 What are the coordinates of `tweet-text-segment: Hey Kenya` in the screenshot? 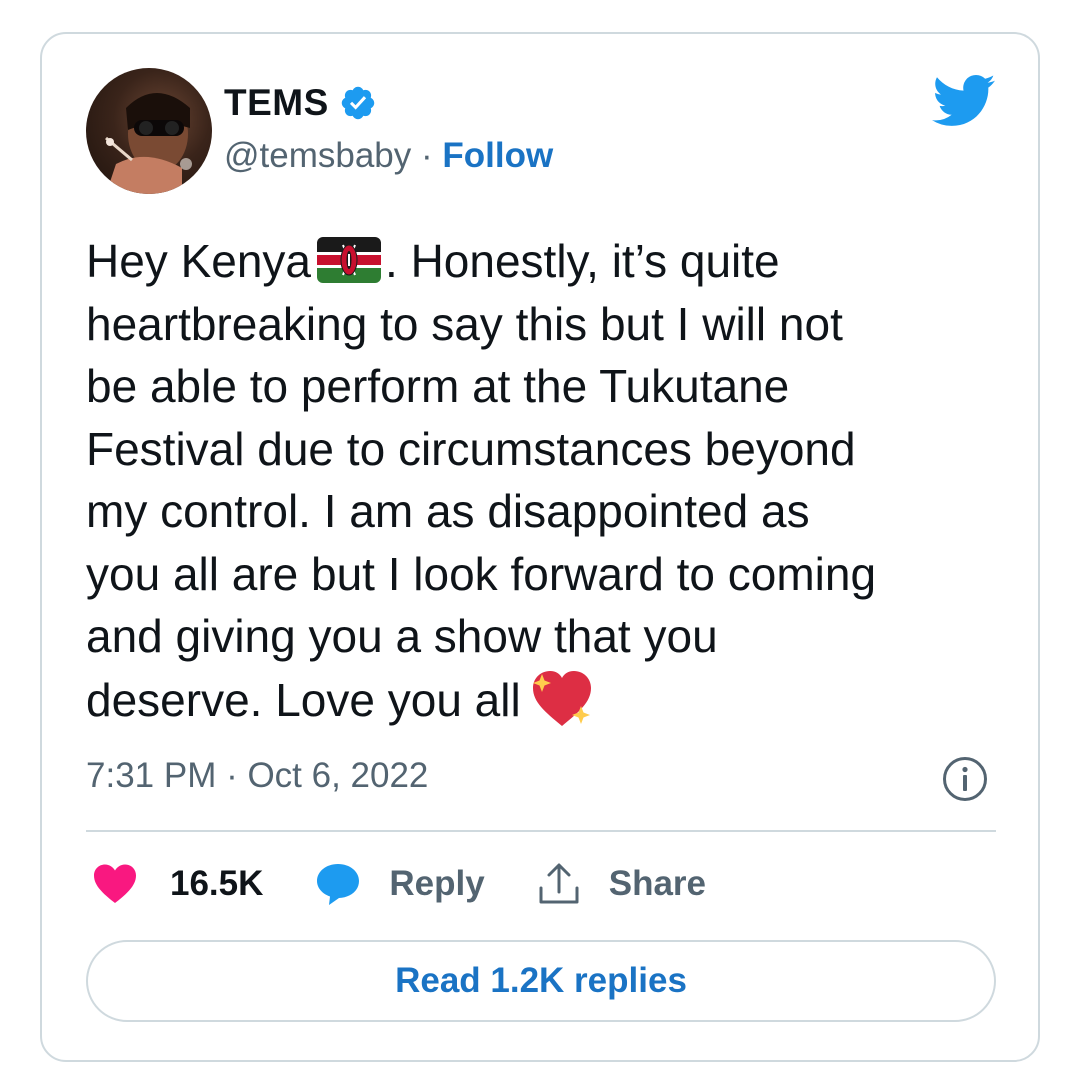 It's located at (199, 261).